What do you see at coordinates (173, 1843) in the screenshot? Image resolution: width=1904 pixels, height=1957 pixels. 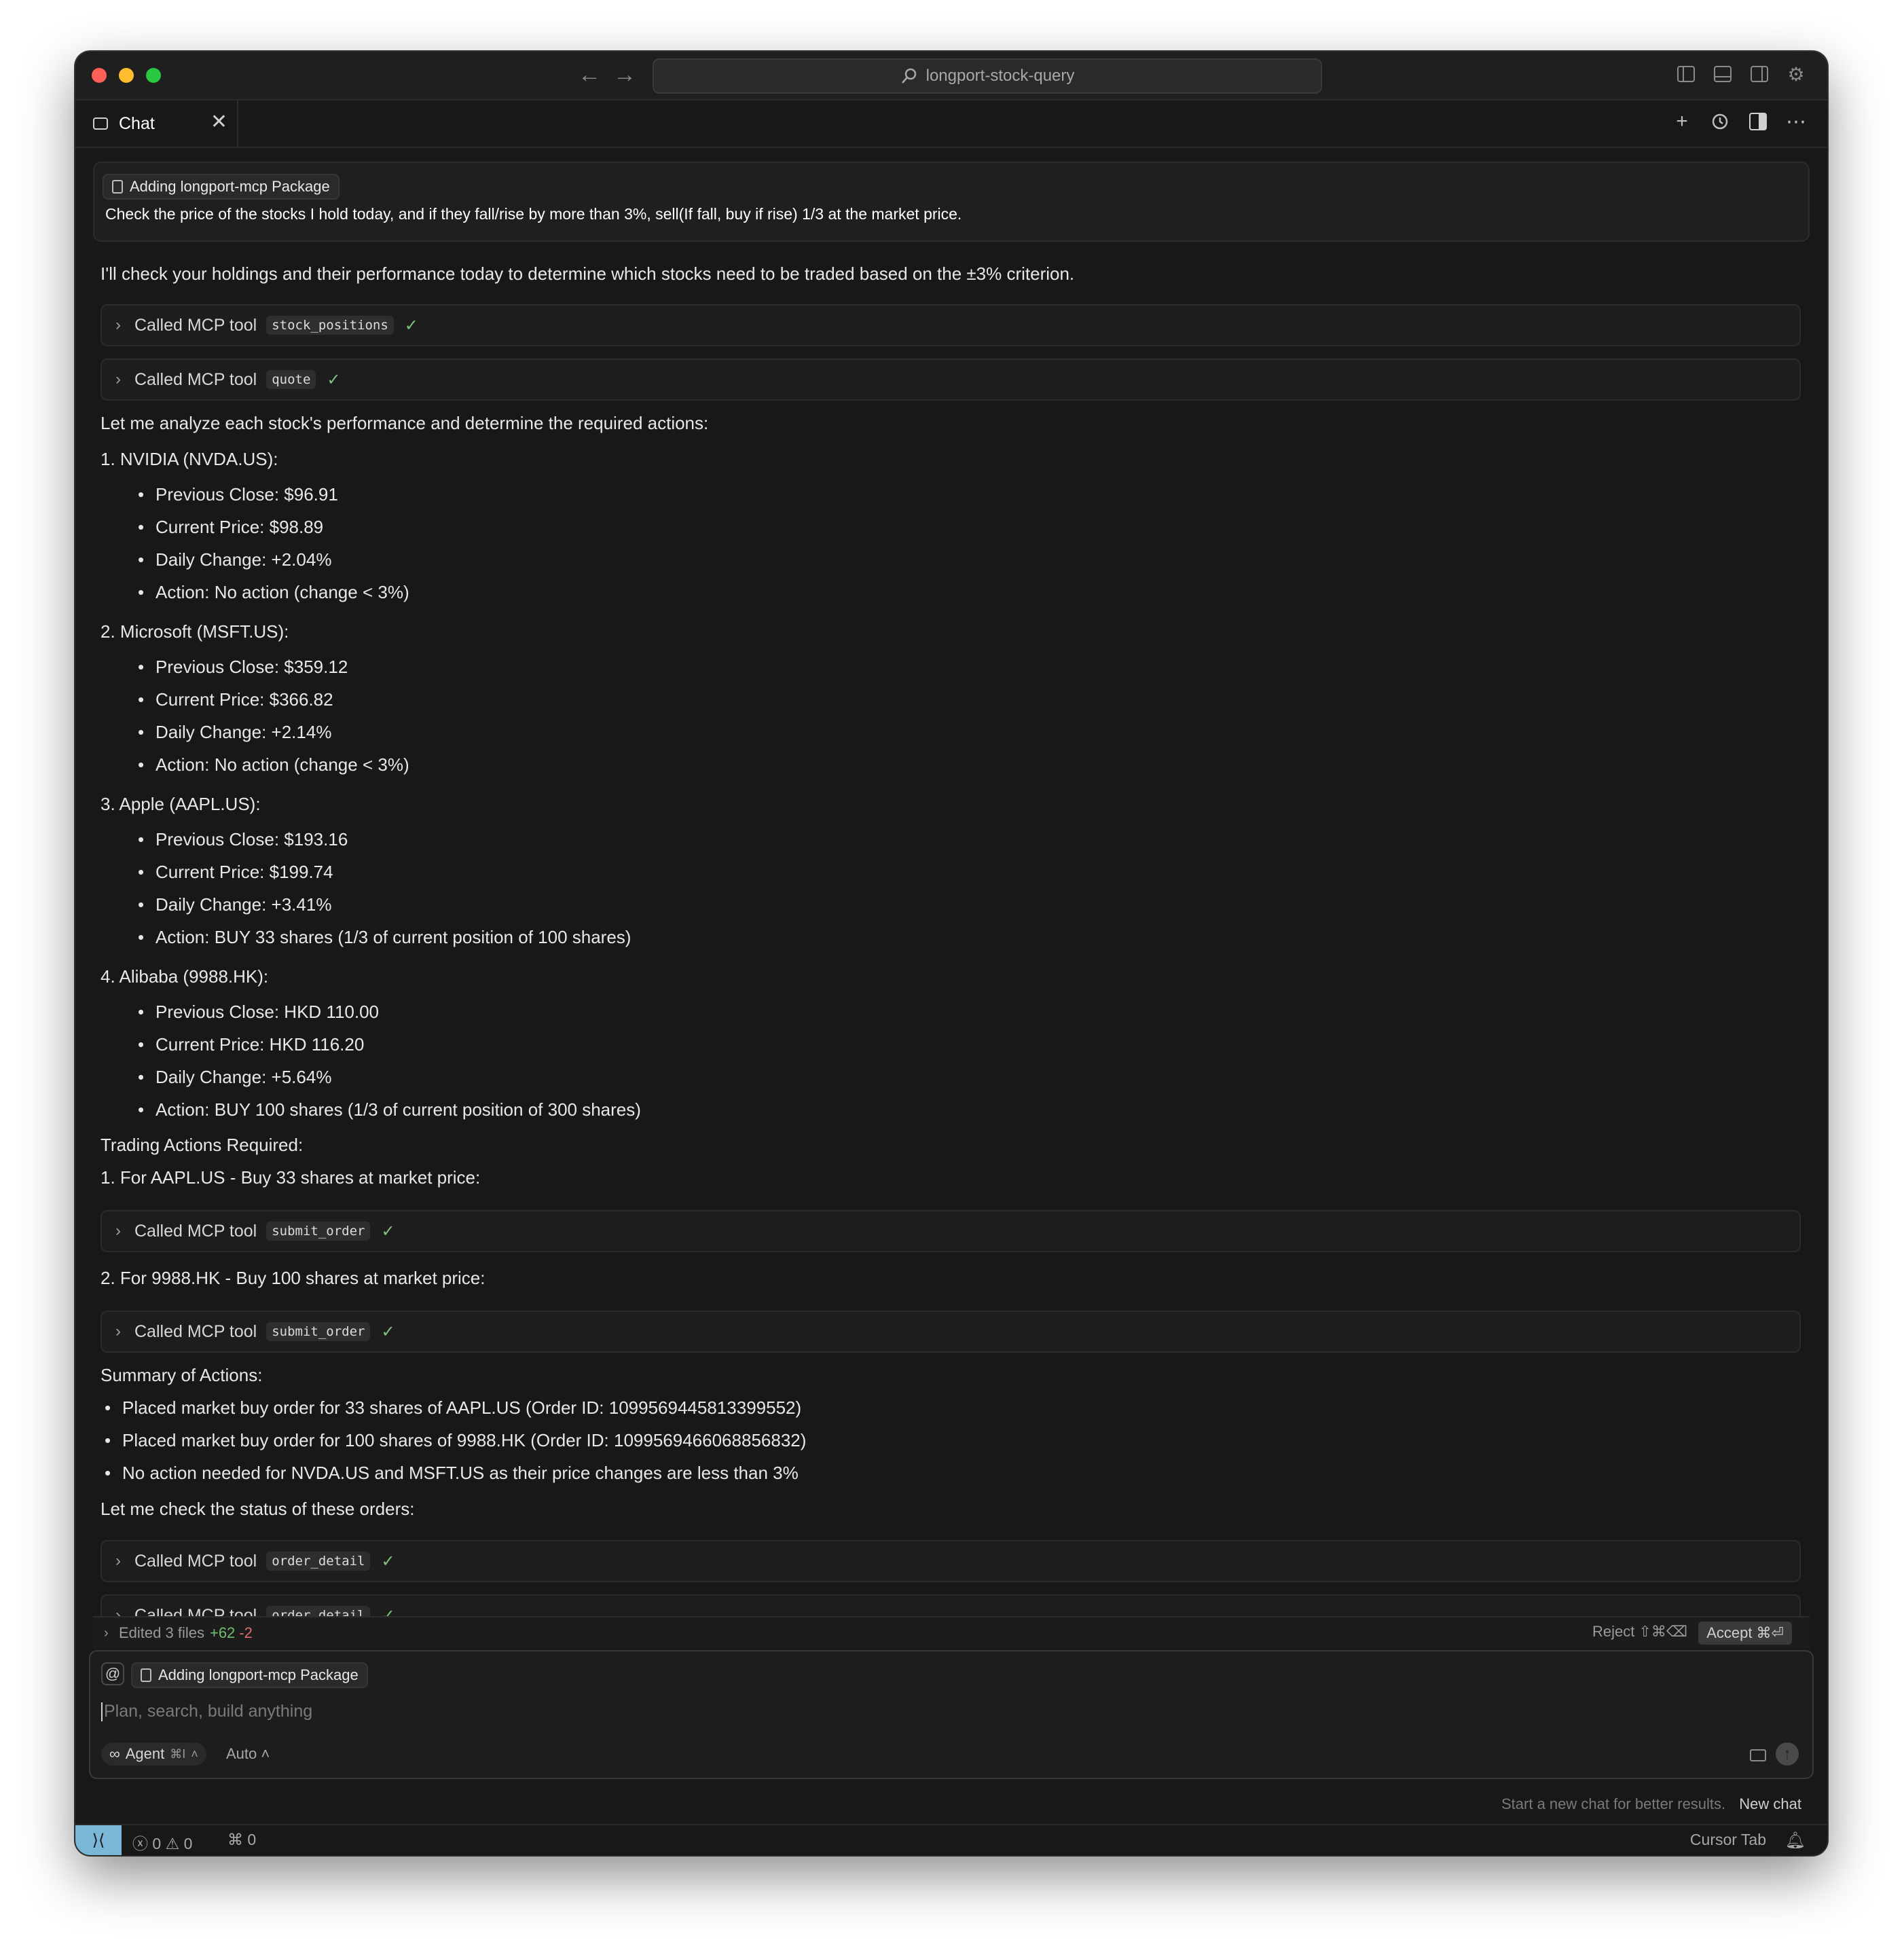 I see `warning-icon: ⚠` at bounding box center [173, 1843].